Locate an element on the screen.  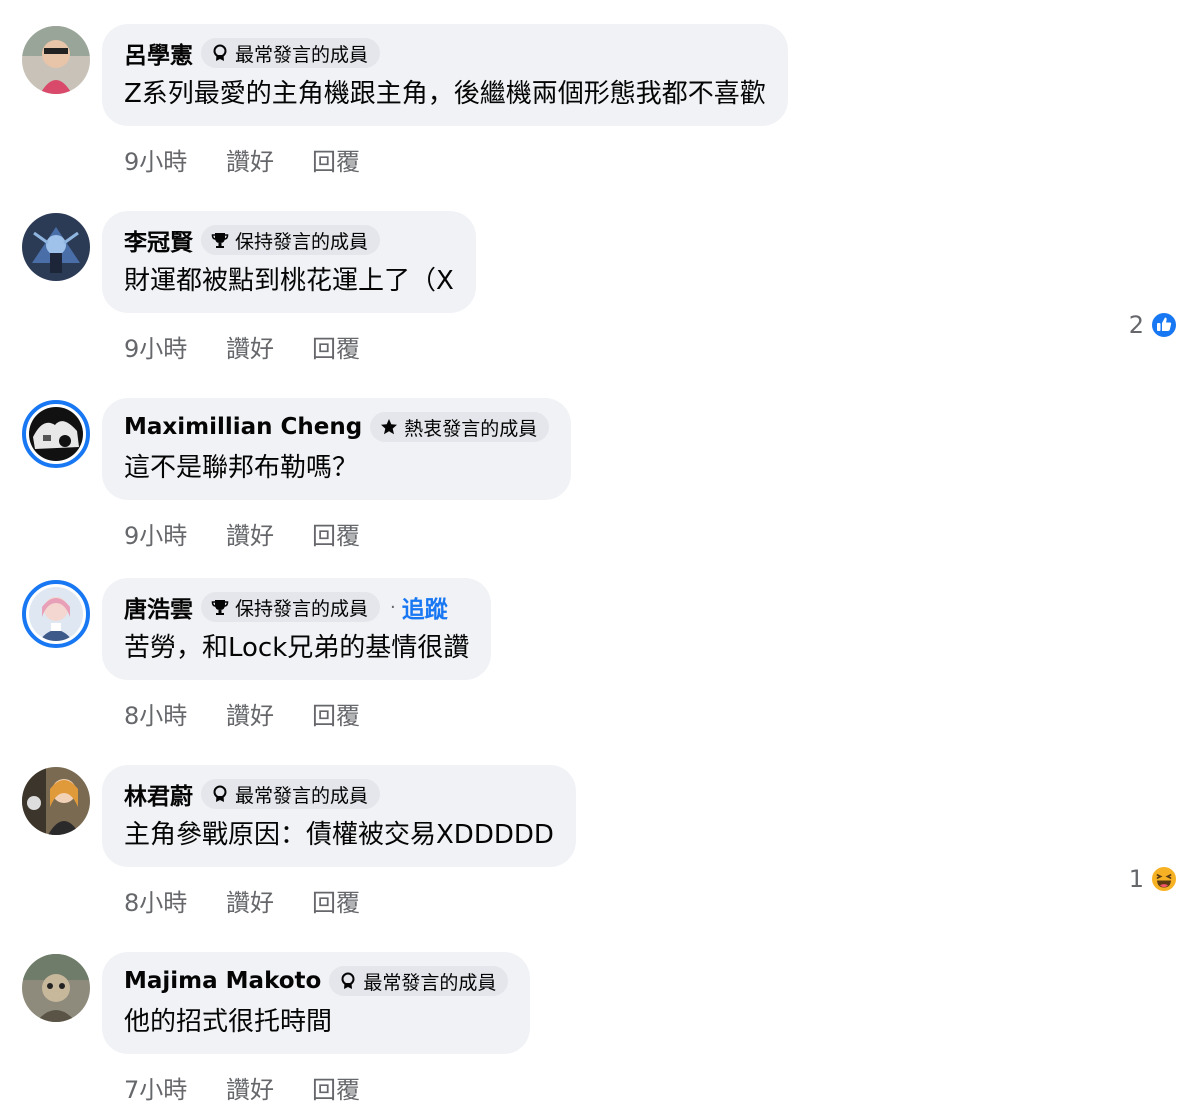
badge-label: 熱衷發言的成員 is located at coordinates (471, 428).